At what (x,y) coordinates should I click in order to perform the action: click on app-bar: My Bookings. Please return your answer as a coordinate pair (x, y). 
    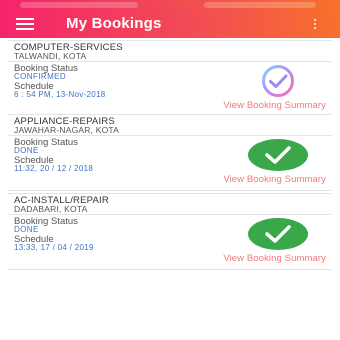
    Looking at the image, I should click on (170, 24).